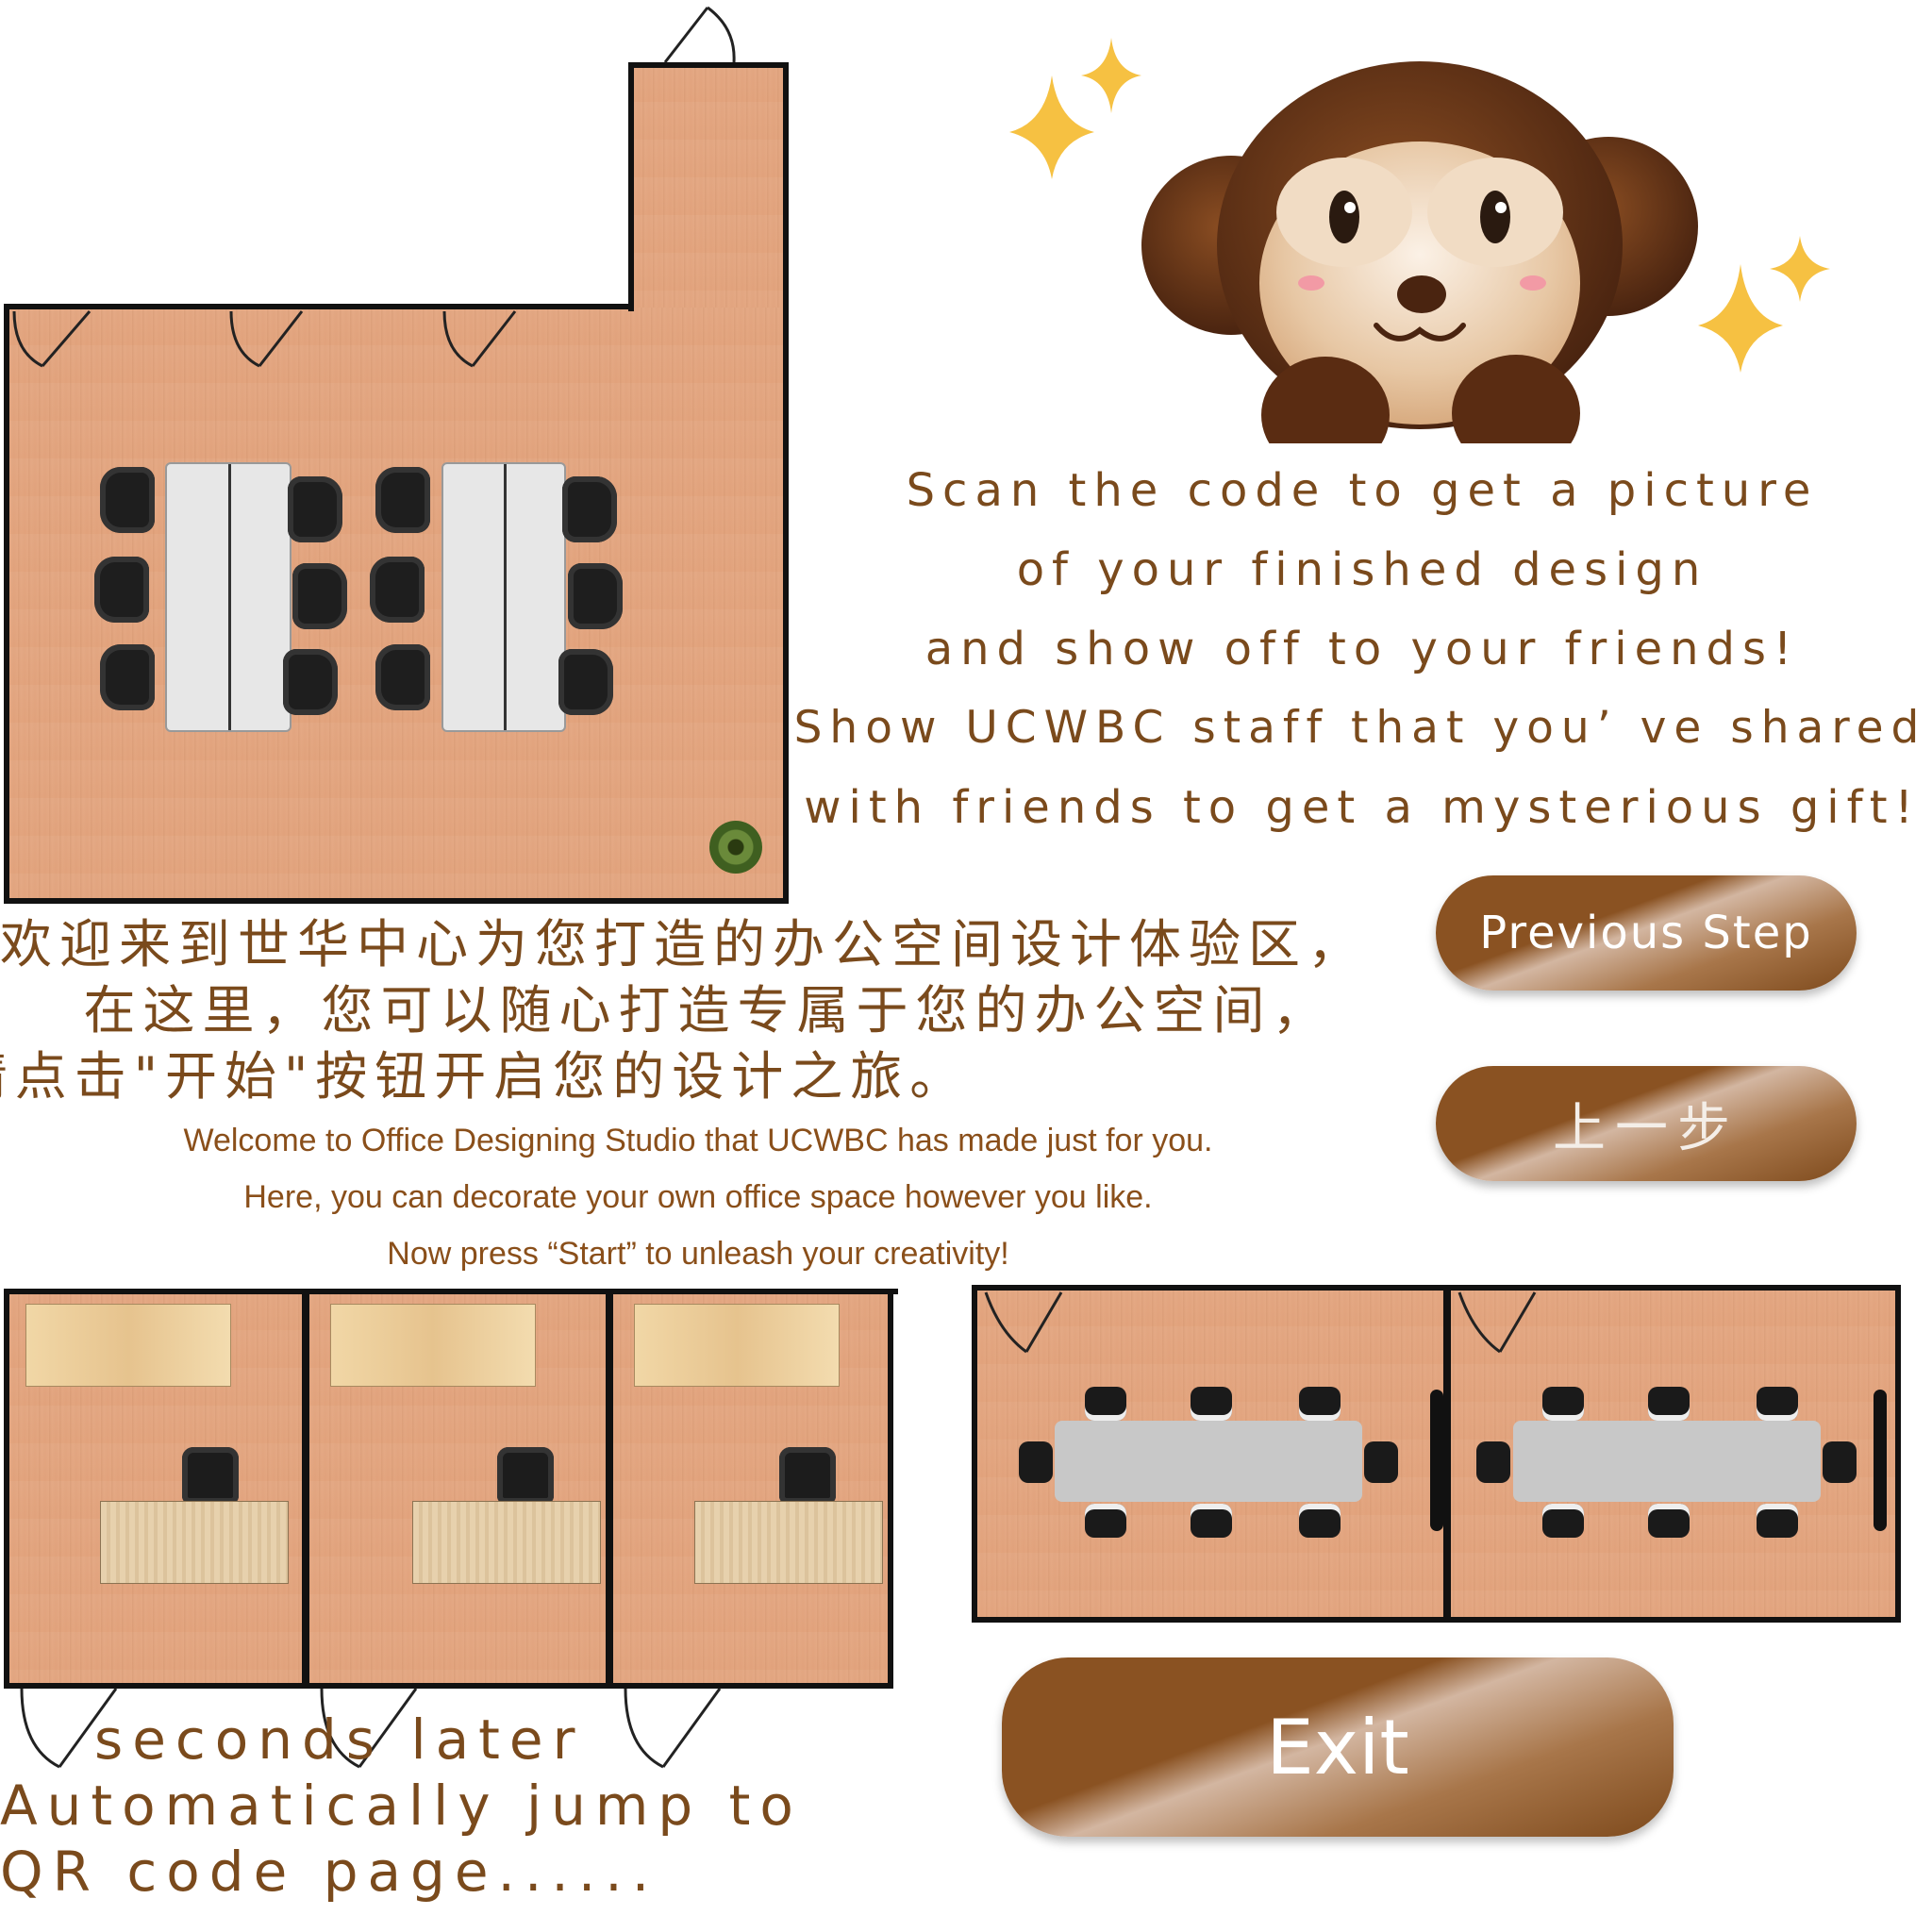 This screenshot has height=1932, width=1932. What do you see at coordinates (1647, 933) in the screenshot?
I see `previous-step-button: Previous Step` at bounding box center [1647, 933].